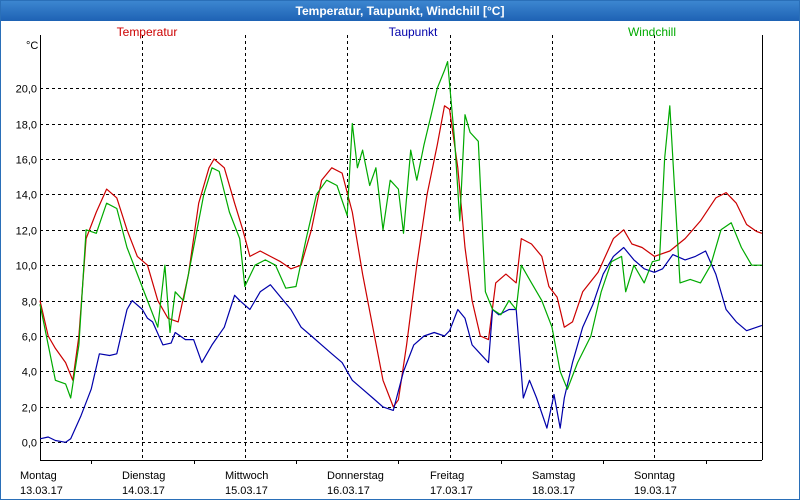 This screenshot has width=800, height=500. I want to click on y-tick-labels: 0,0 2,0 4,0 6,0 8,0 10,0 12,0 14,0 16,0 18,0 20,0, so click(26, 267).